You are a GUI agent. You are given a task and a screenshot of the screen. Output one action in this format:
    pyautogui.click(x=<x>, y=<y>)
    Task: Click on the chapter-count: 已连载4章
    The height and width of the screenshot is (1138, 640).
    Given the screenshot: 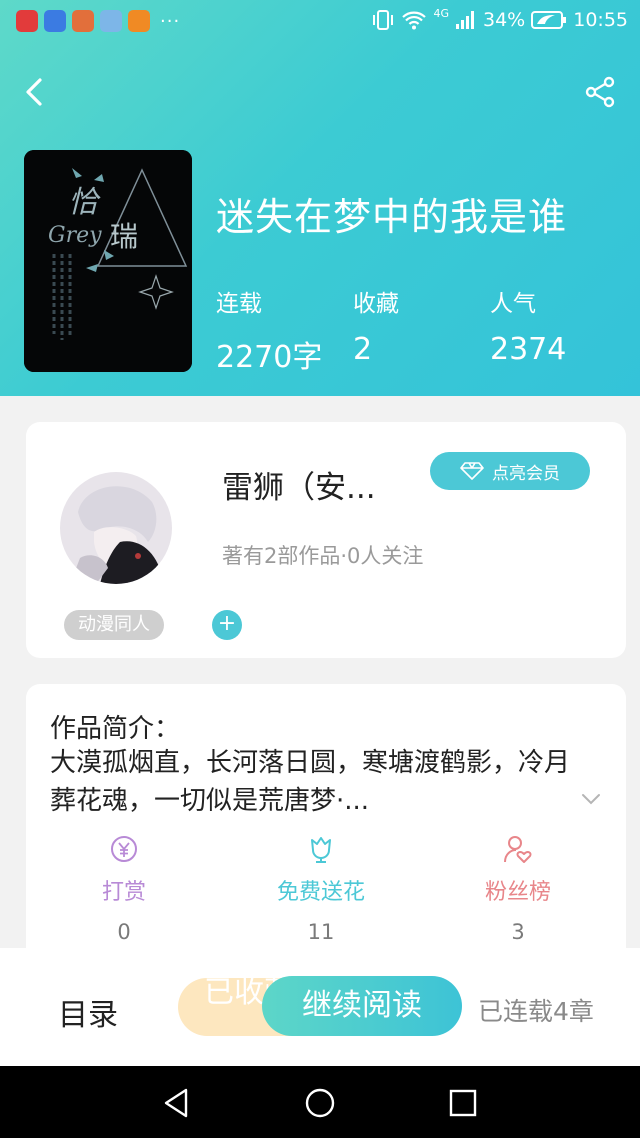 What is the action you would take?
    pyautogui.click(x=536, y=1011)
    